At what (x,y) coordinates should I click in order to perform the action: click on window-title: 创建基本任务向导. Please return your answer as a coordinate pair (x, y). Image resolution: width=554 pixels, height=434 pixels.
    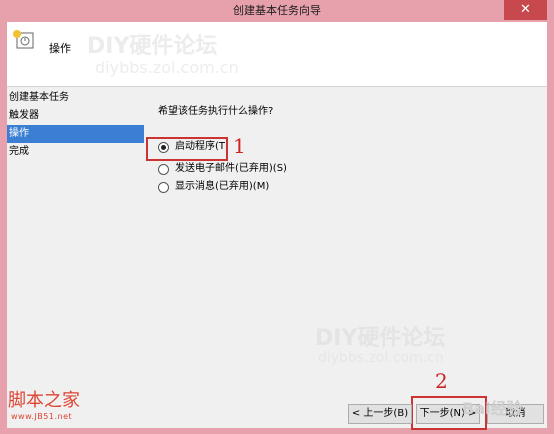
    Looking at the image, I should click on (277, 10).